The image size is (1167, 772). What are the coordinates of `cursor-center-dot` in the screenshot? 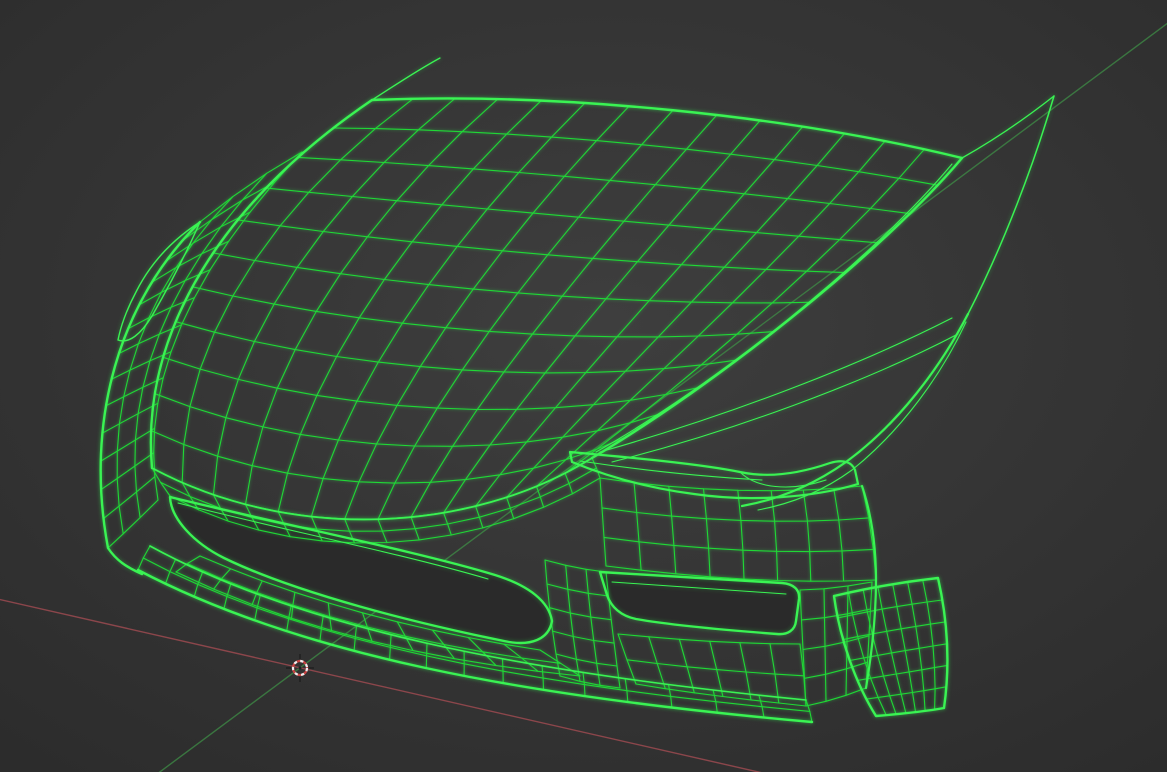 It's located at (300, 668).